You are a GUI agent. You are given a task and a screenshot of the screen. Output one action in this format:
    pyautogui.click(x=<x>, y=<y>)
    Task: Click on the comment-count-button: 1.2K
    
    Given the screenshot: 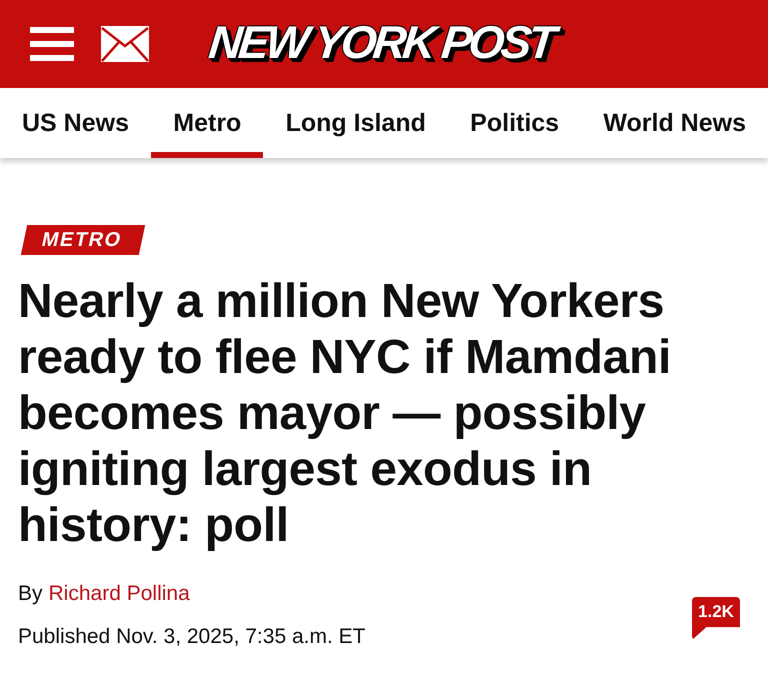 What is the action you would take?
    pyautogui.click(x=716, y=618)
    